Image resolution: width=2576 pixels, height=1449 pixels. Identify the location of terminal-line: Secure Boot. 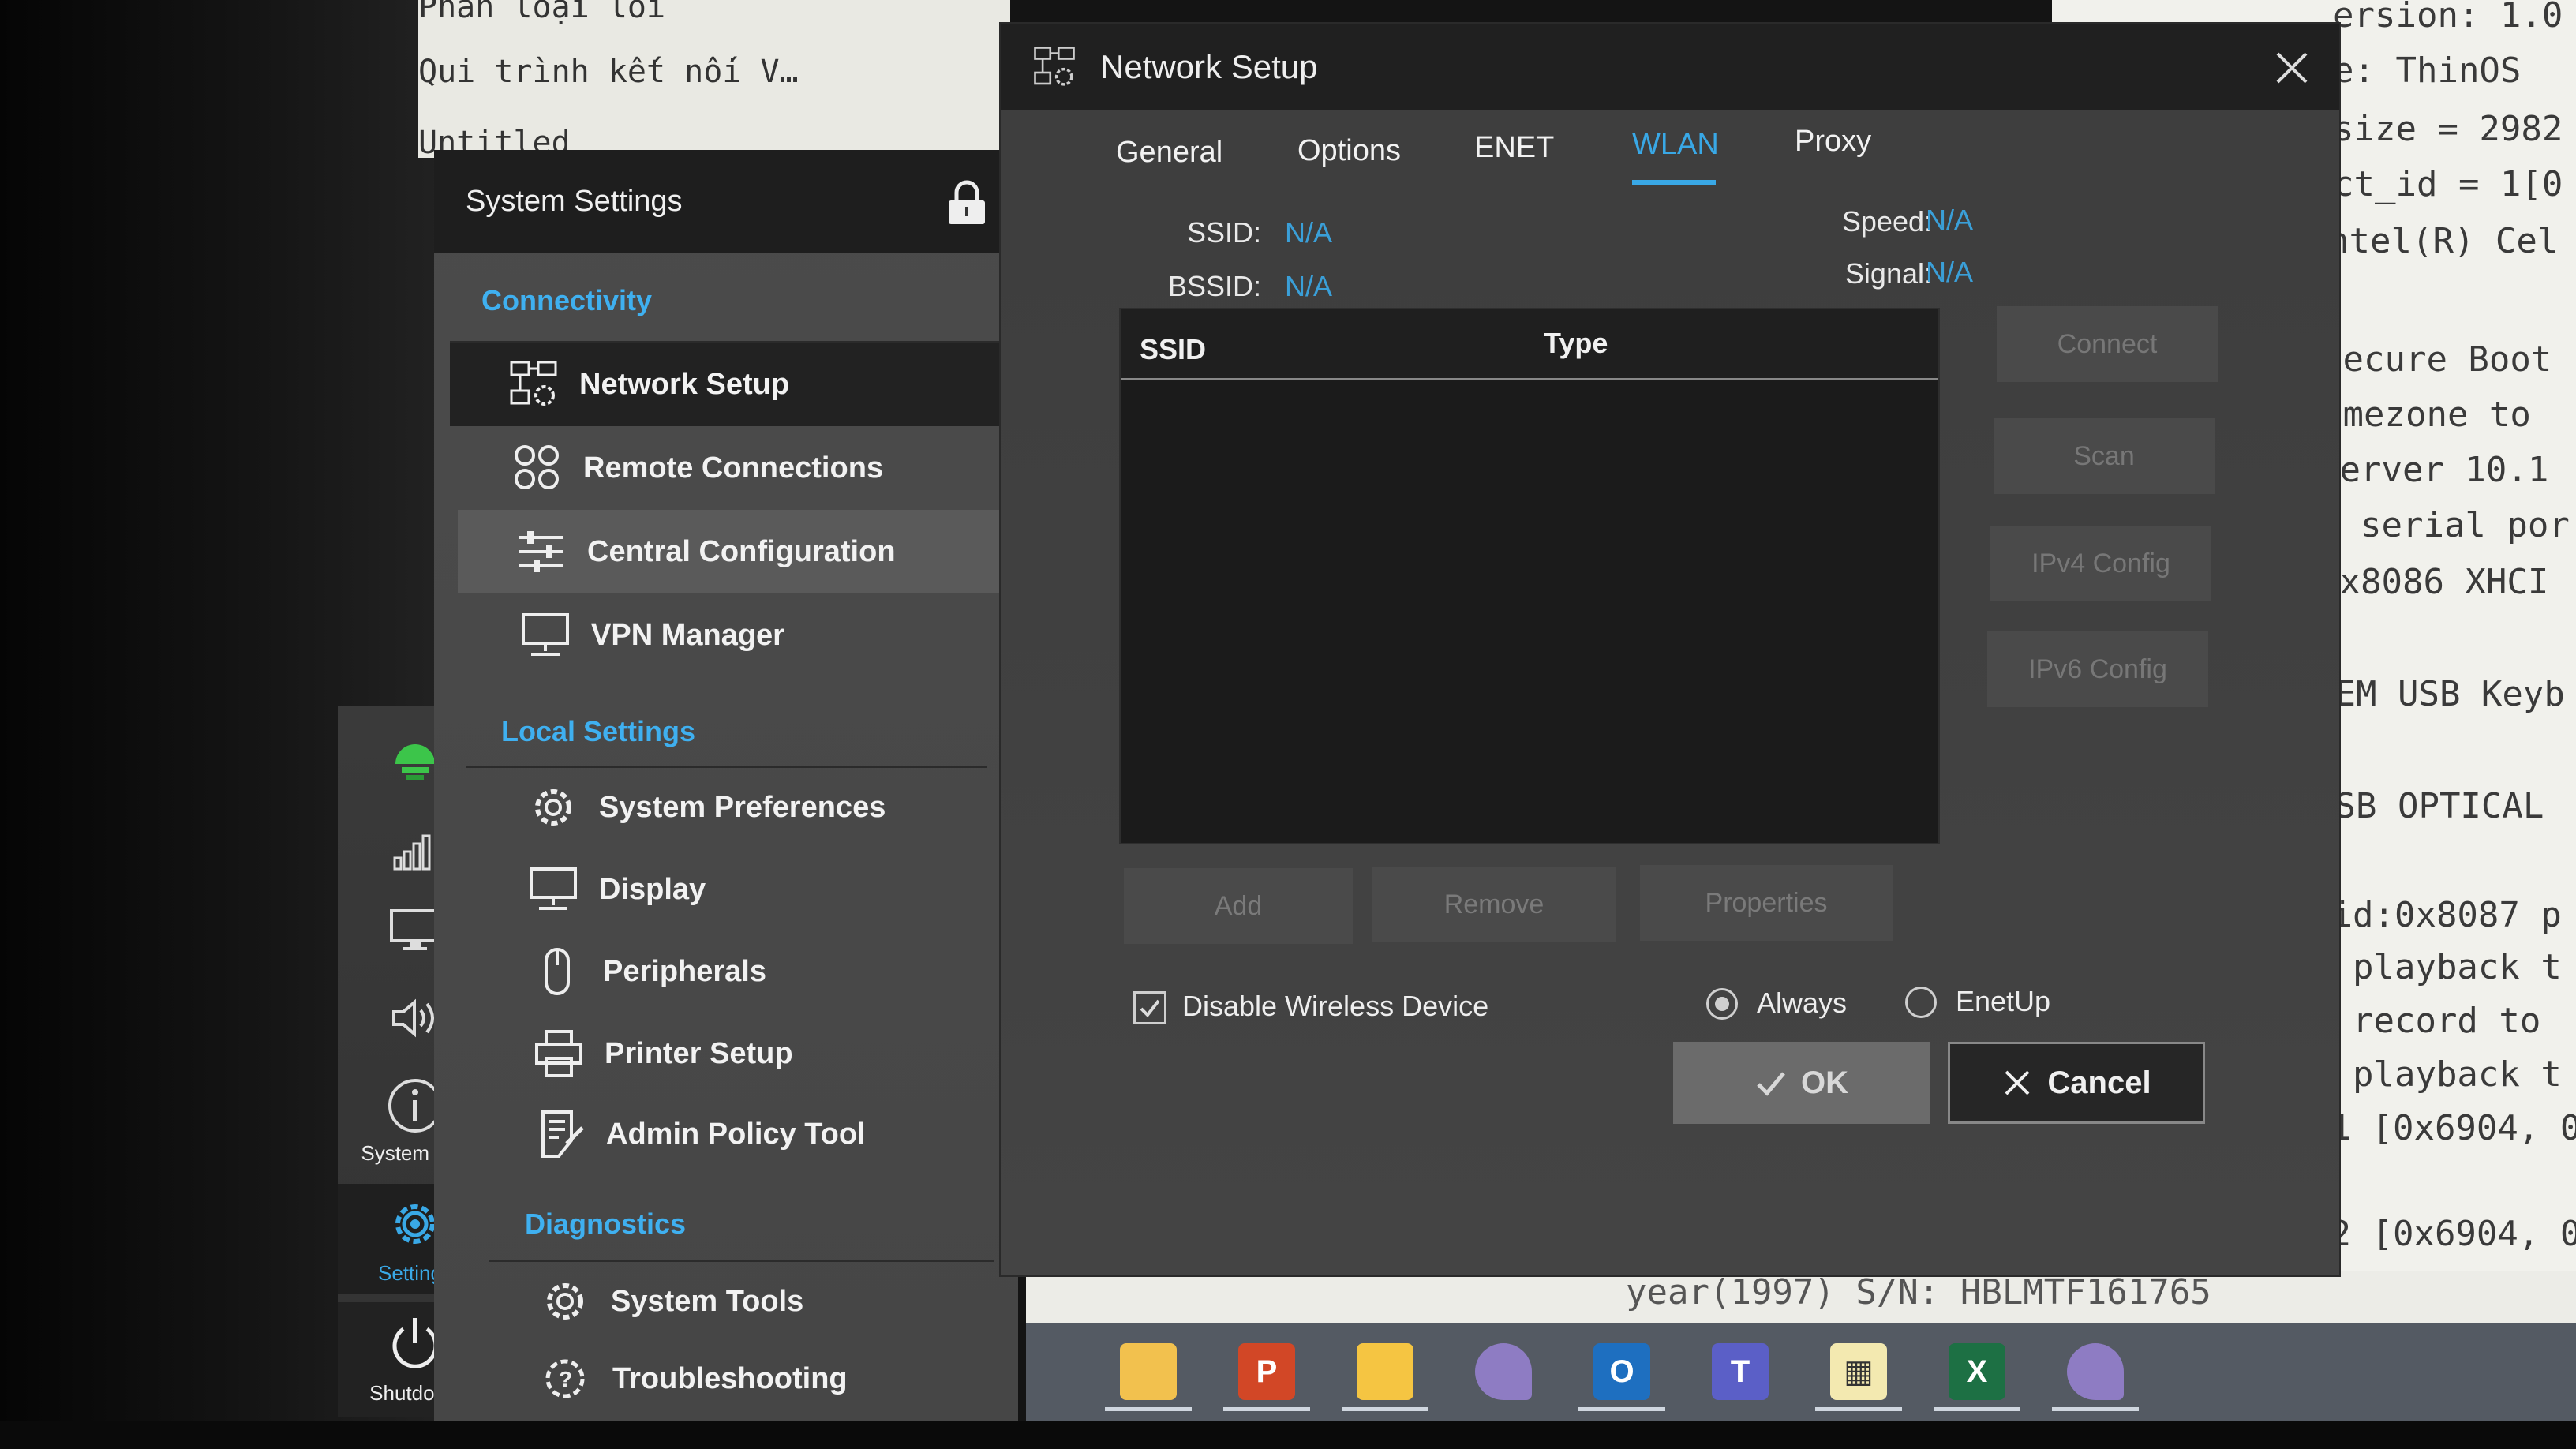
(2437, 359).